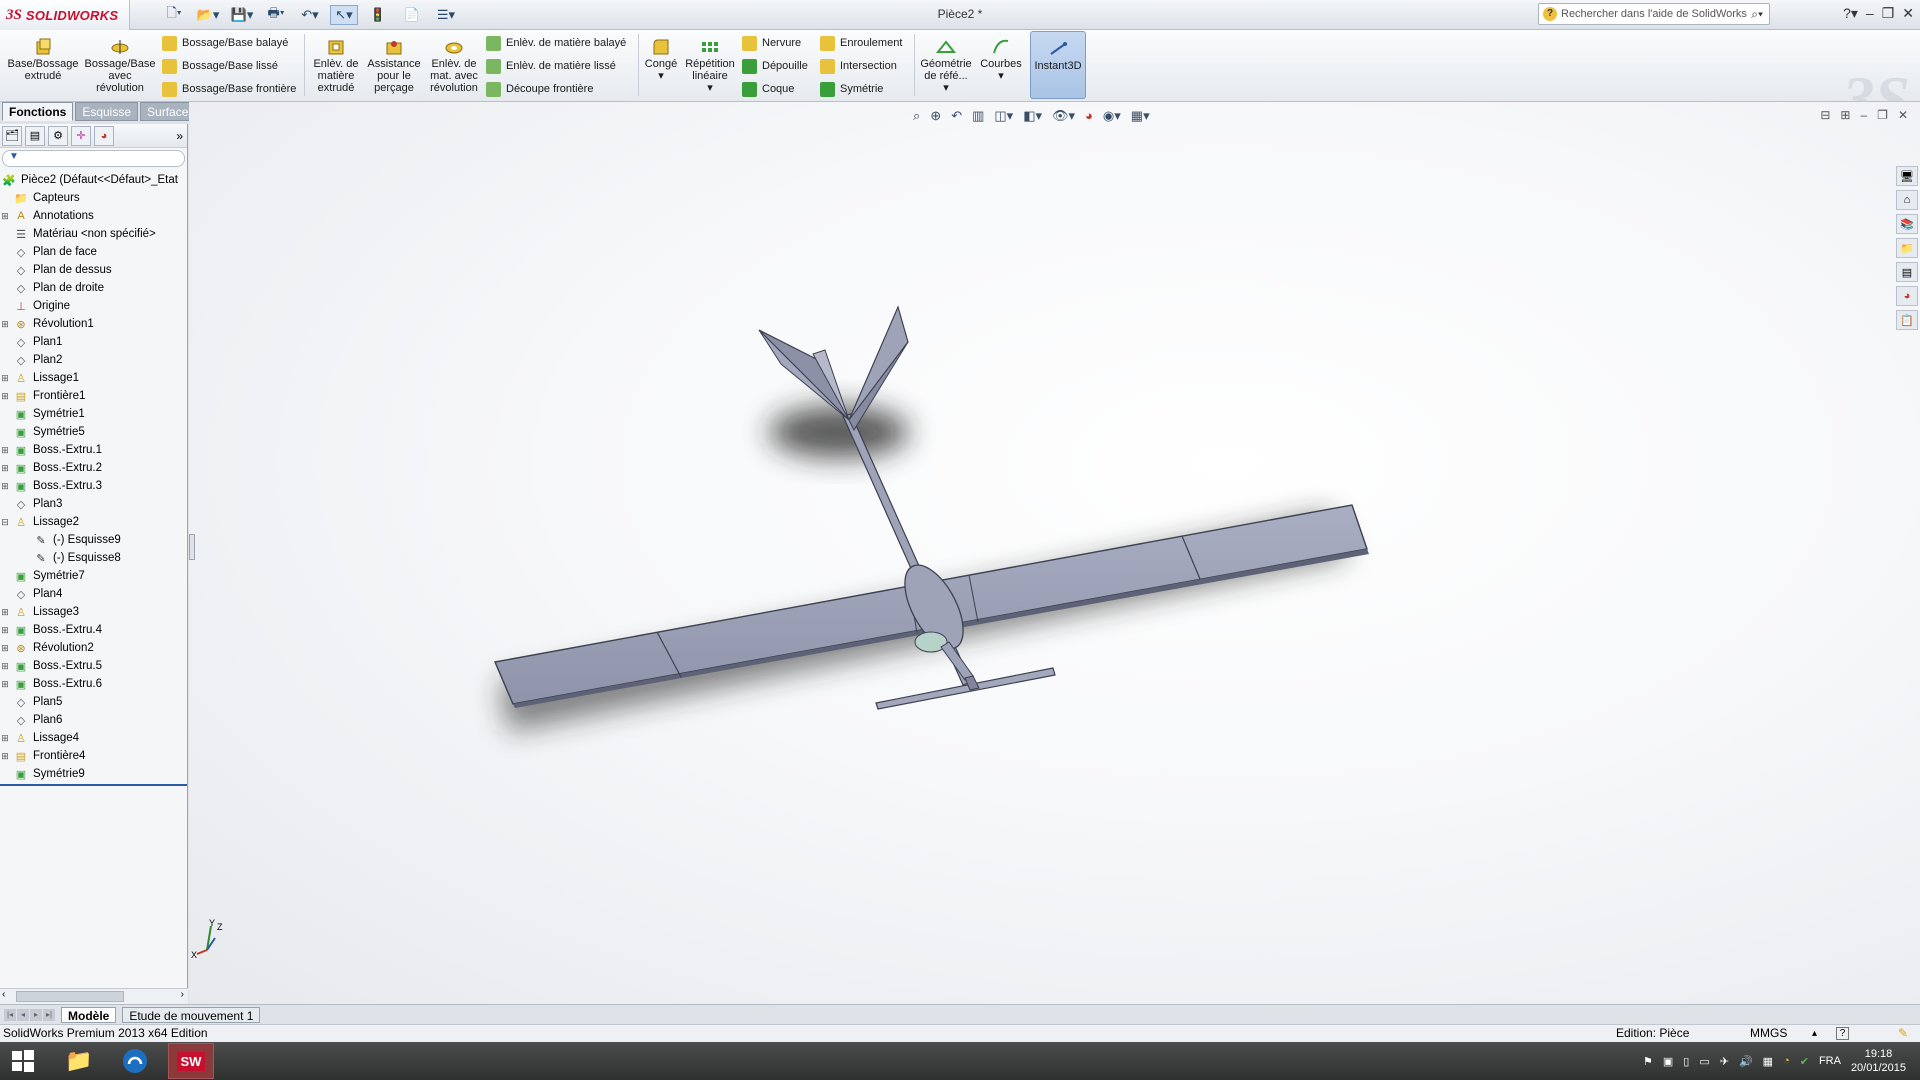  I want to click on tree-item: ⊞ ♙ Lissage3, so click(93, 612).